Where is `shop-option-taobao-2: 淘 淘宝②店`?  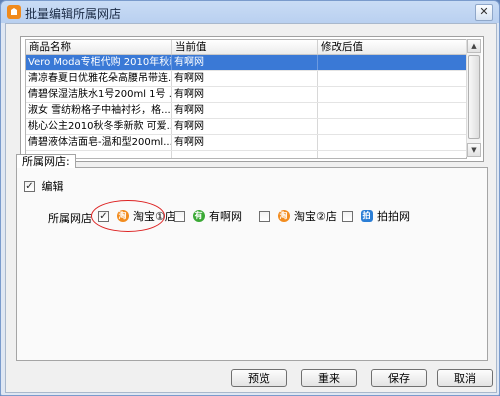 shop-option-taobao-2: 淘 淘宝②店 is located at coordinates (298, 216).